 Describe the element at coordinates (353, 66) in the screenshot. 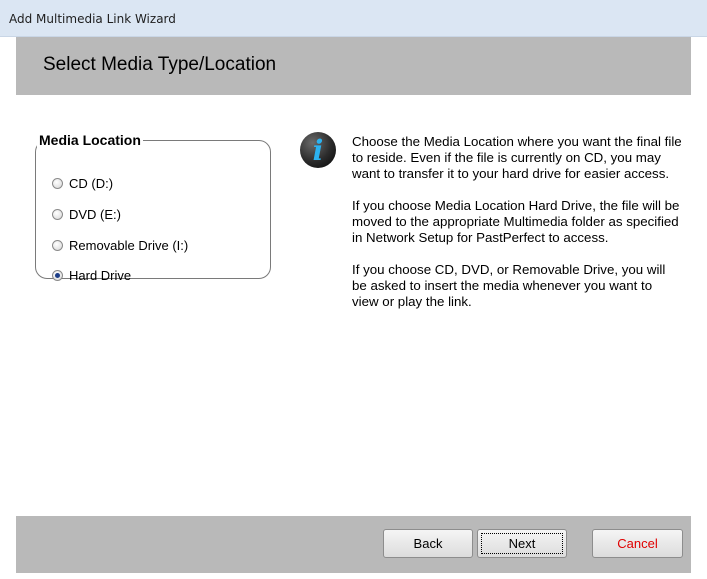

I see `header-band: Select Media Type/Location` at that location.